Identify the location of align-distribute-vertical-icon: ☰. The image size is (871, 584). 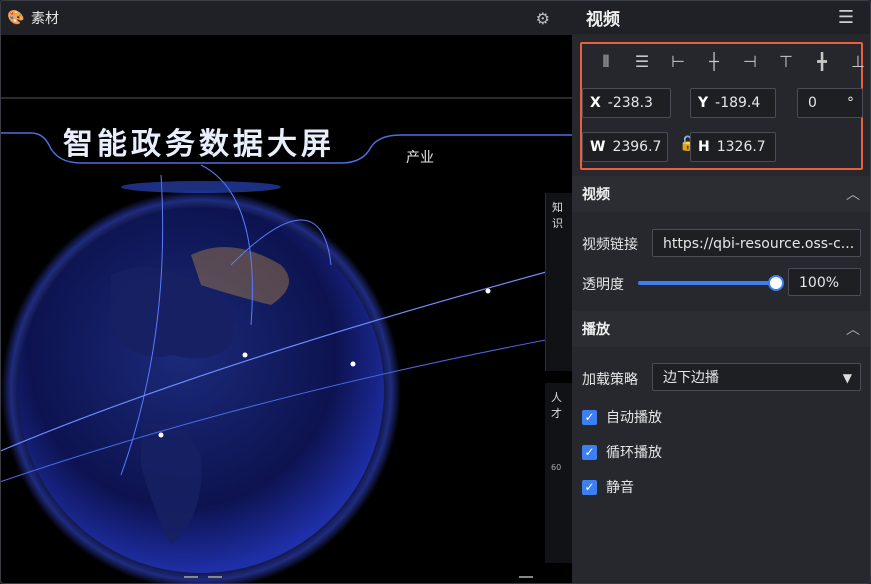
(642, 62).